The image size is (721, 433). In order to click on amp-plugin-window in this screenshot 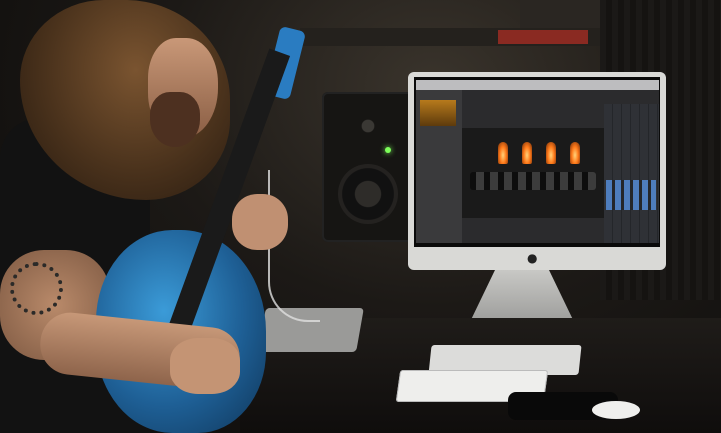, I will do `click(533, 173)`.